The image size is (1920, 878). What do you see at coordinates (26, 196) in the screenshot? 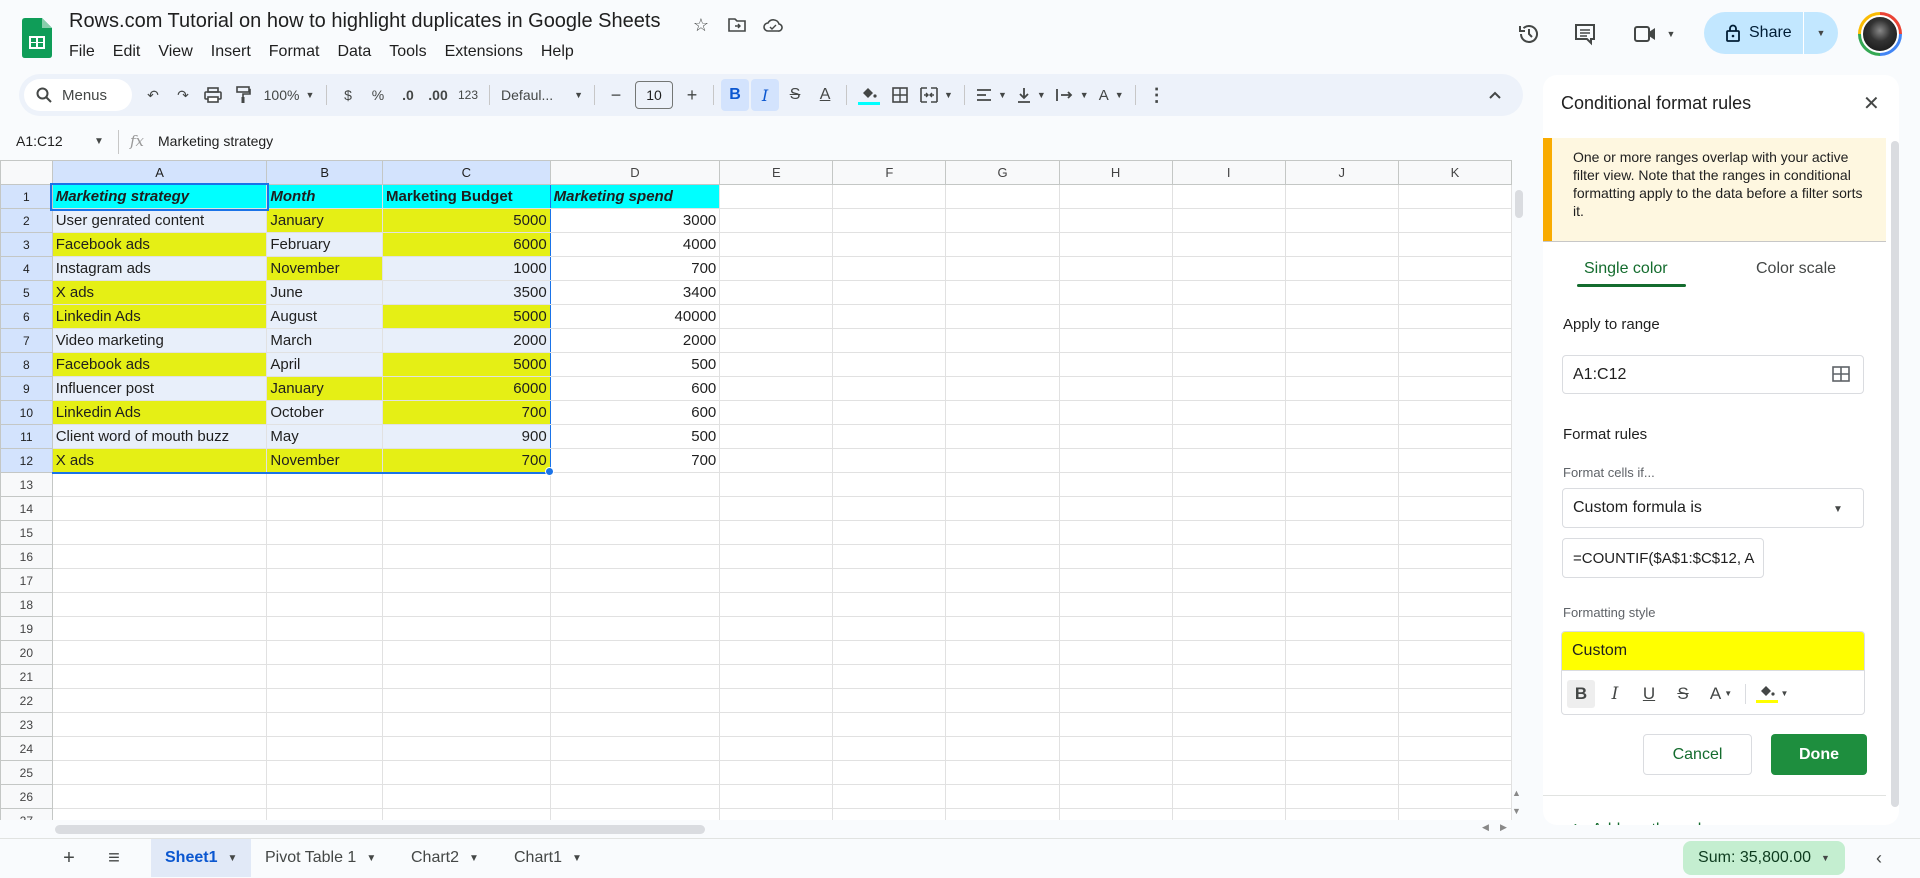
I see `row-header: 1` at bounding box center [26, 196].